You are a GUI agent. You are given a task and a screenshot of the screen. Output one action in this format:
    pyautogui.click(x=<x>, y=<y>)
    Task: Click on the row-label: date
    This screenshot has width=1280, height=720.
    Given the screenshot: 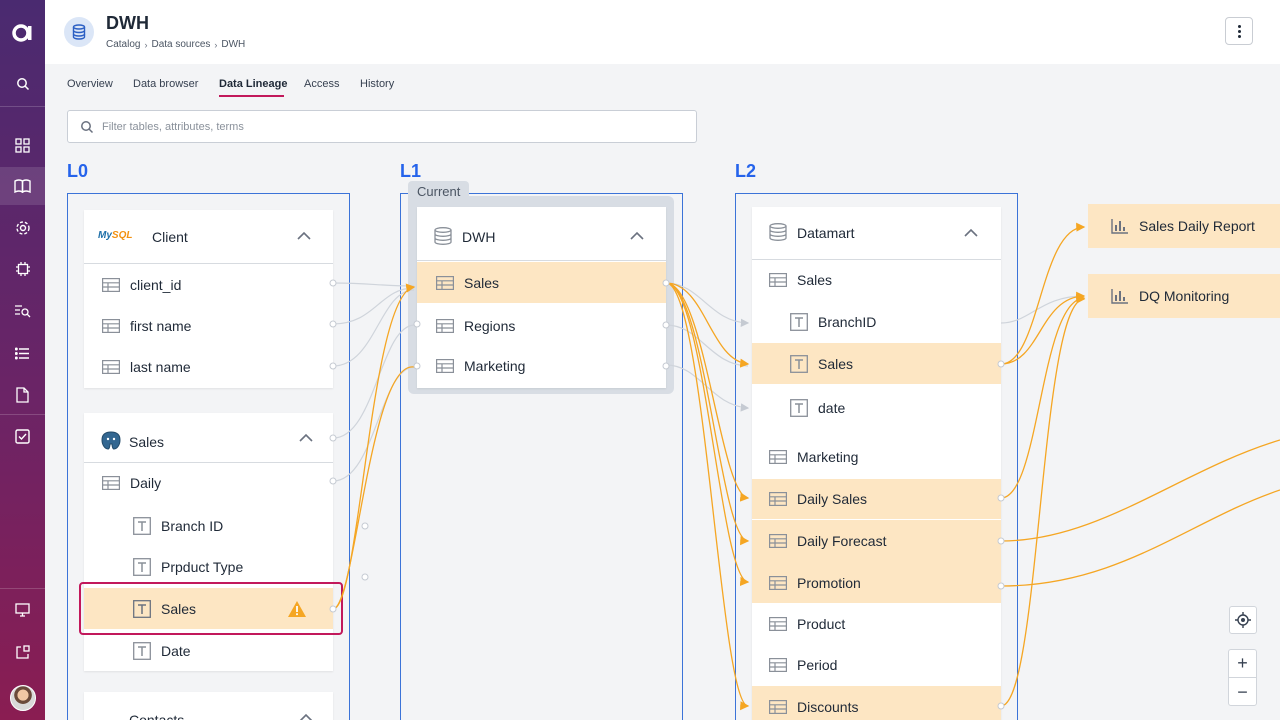 What is the action you would take?
    pyautogui.click(x=832, y=408)
    